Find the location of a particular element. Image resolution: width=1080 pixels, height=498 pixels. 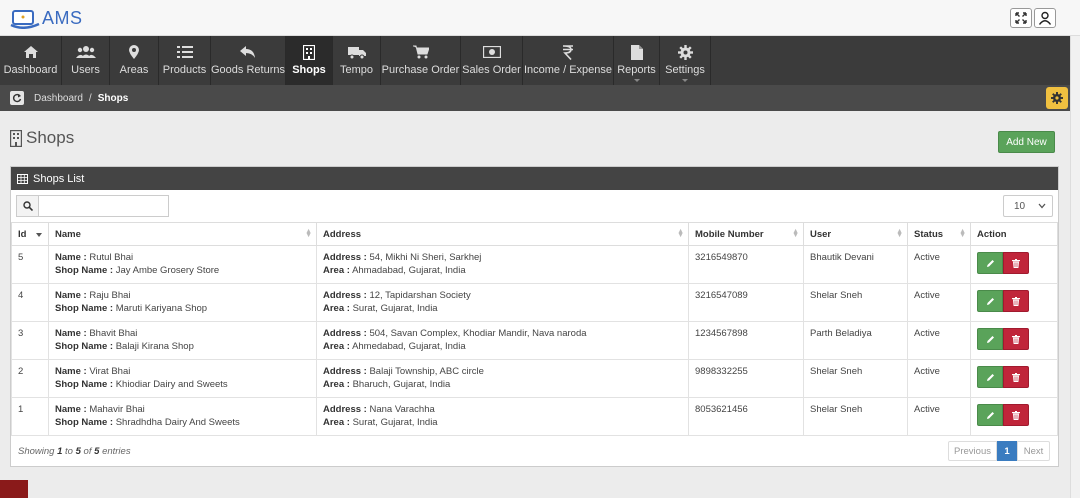

nav-income-expense: Income / Expense is located at coordinates (568, 60).